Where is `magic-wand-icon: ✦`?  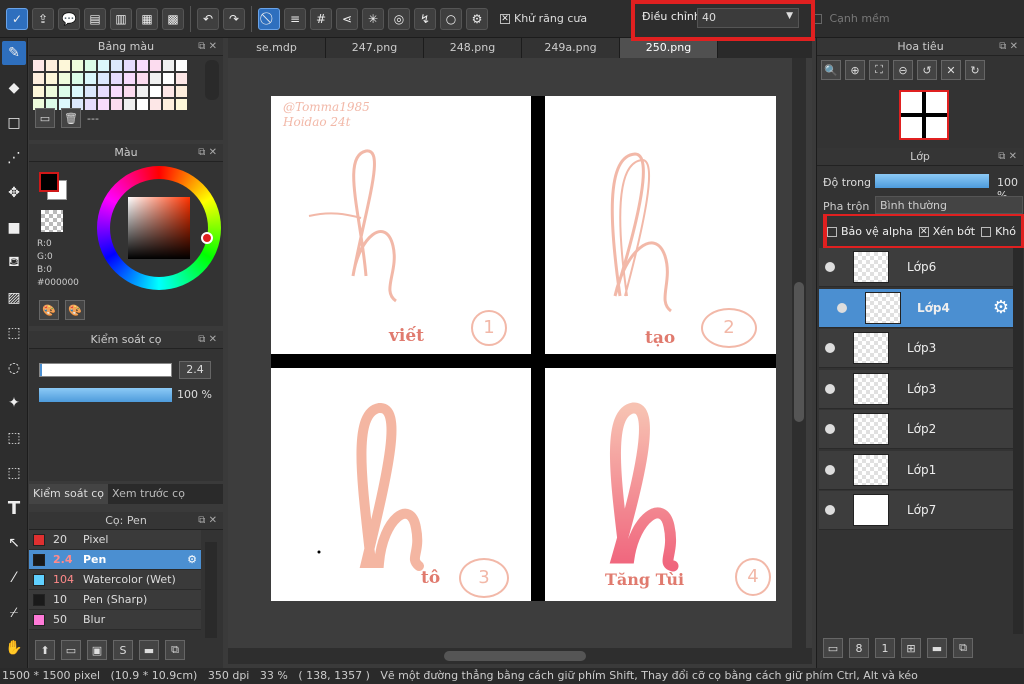
magic-wand-icon: ✦ is located at coordinates (14, 403).